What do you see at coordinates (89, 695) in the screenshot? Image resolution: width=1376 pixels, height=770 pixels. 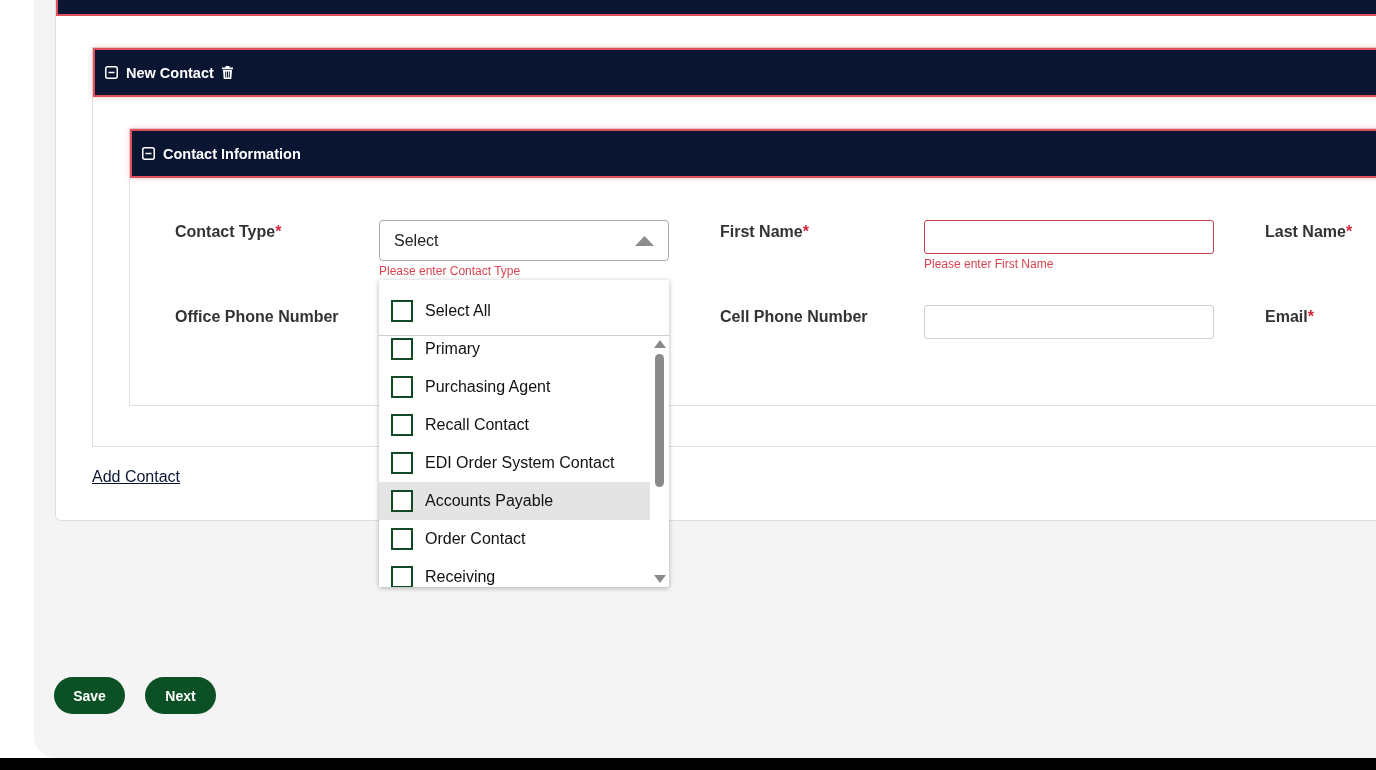 I see `save-button: Save` at bounding box center [89, 695].